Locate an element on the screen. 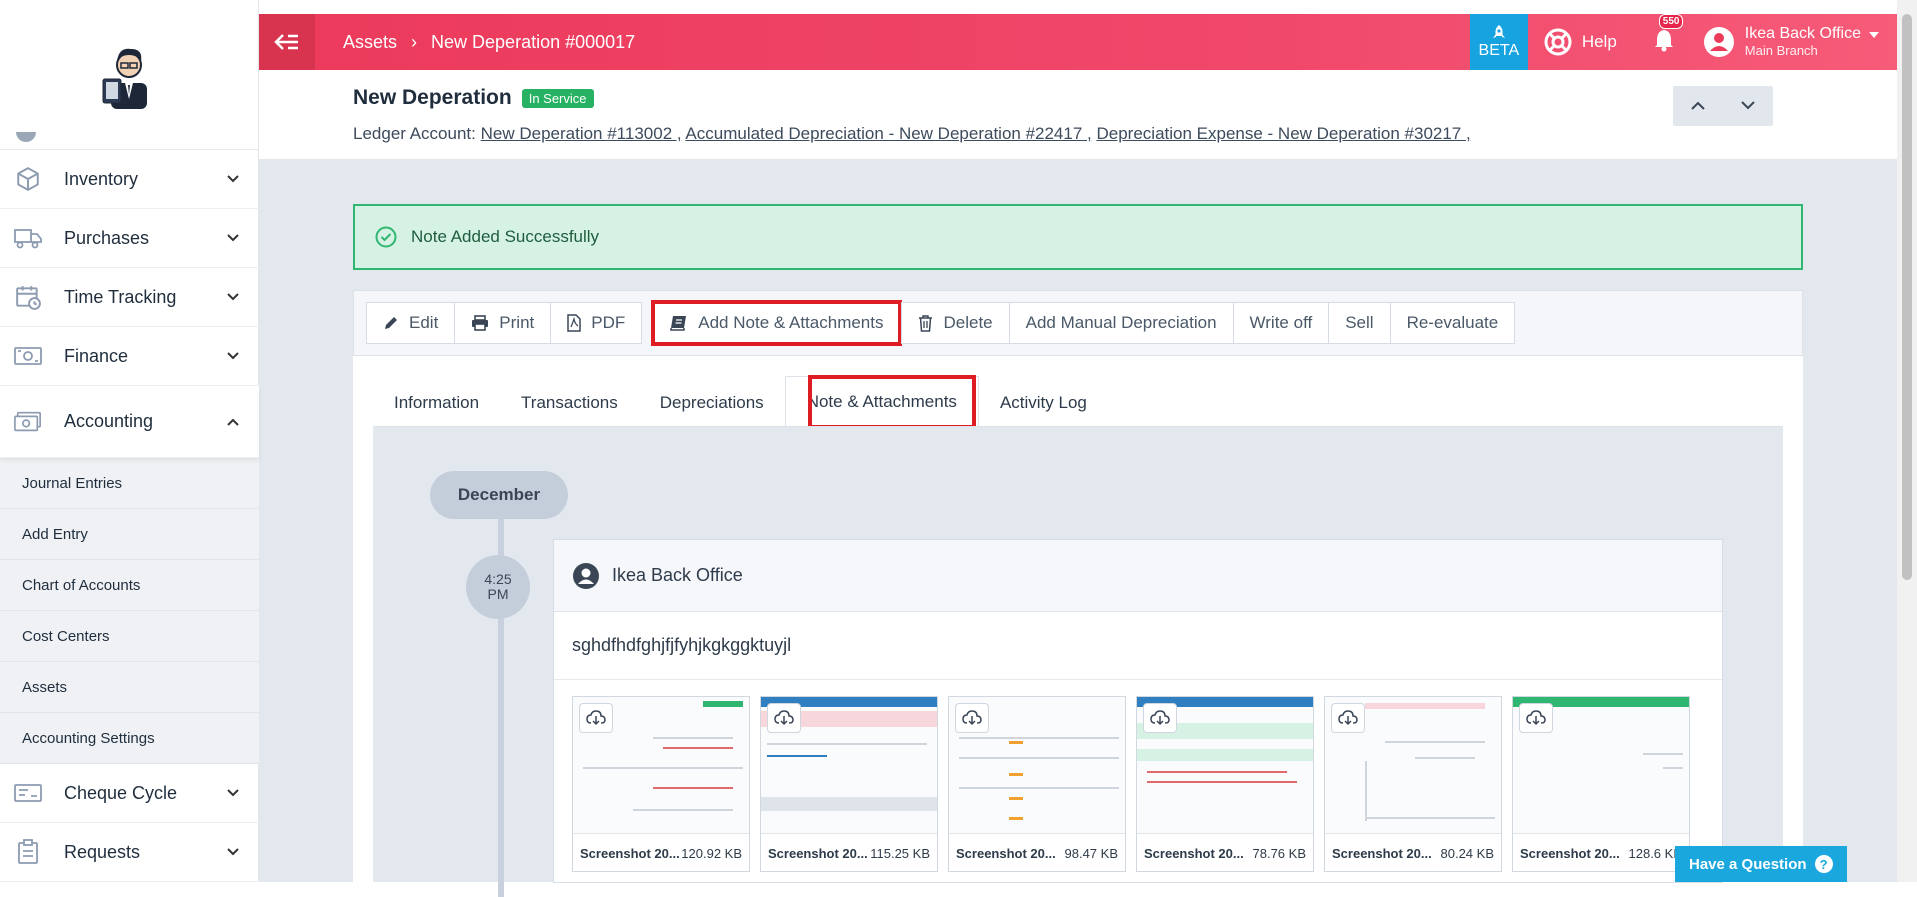  tab-information: Information is located at coordinates (436, 403).